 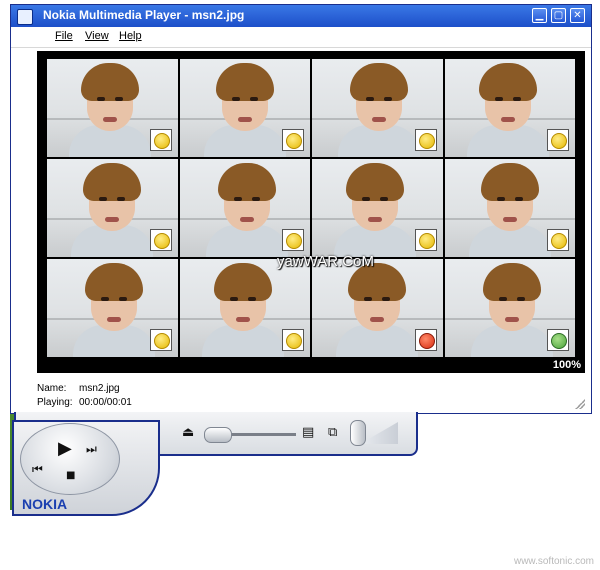 I want to click on zoom-level: 100%, so click(x=566, y=365).